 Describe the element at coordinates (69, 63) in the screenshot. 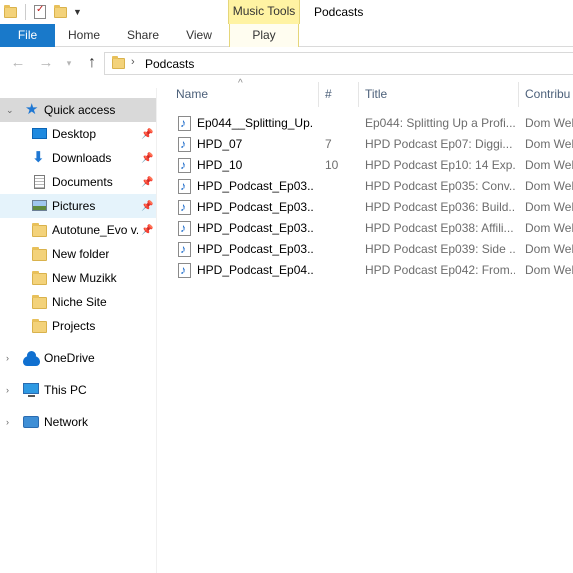

I see `recent-locations-dropdown-icon: ▾` at that location.